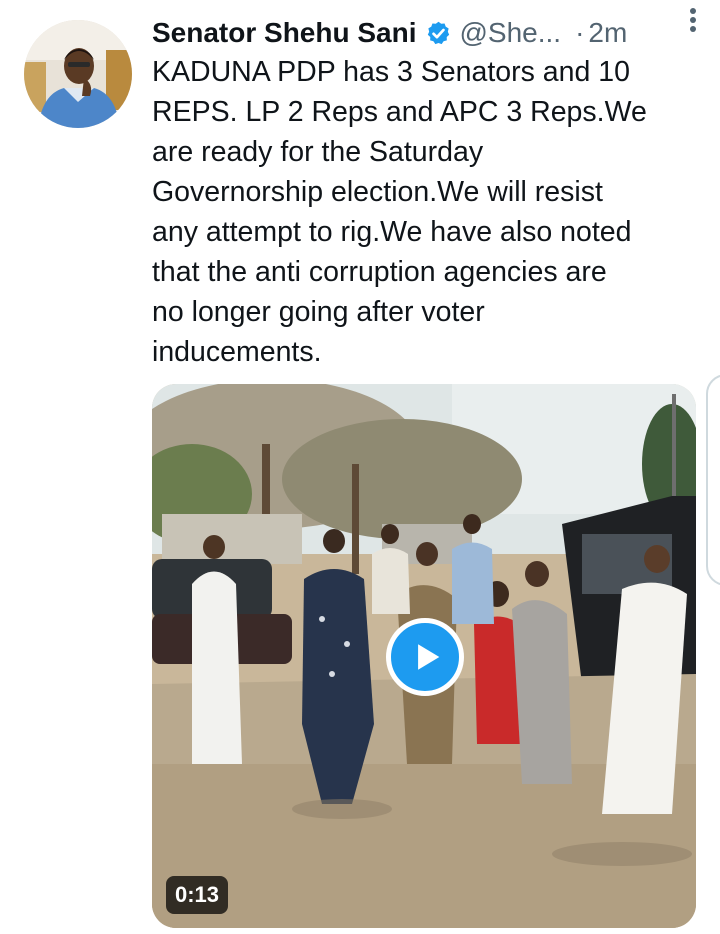 The height and width of the screenshot is (934, 720). What do you see at coordinates (693, 20) in the screenshot?
I see `more-vertical-icon` at bounding box center [693, 20].